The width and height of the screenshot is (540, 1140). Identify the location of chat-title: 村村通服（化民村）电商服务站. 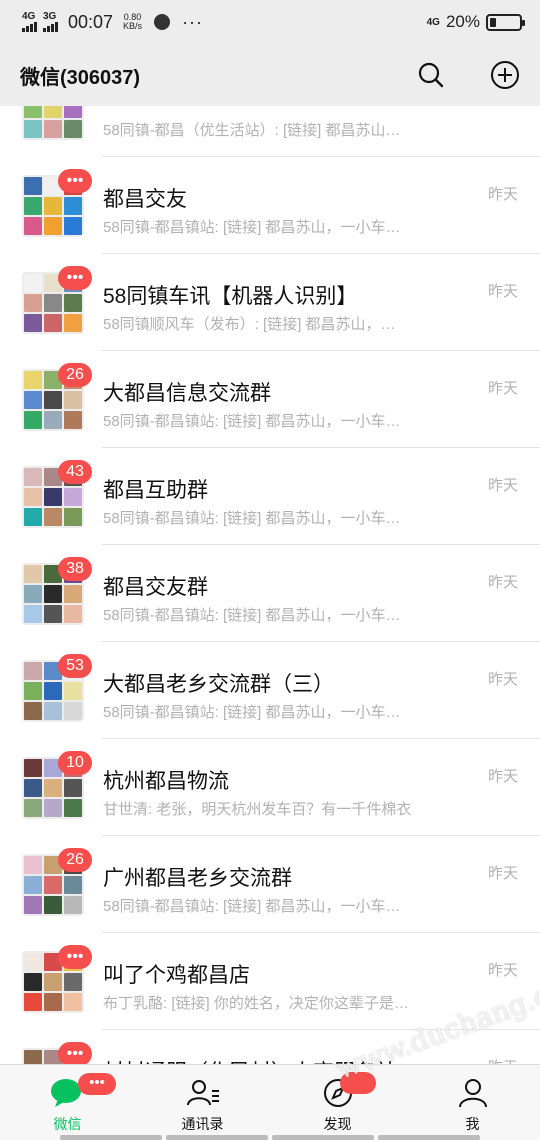
(250, 1060).